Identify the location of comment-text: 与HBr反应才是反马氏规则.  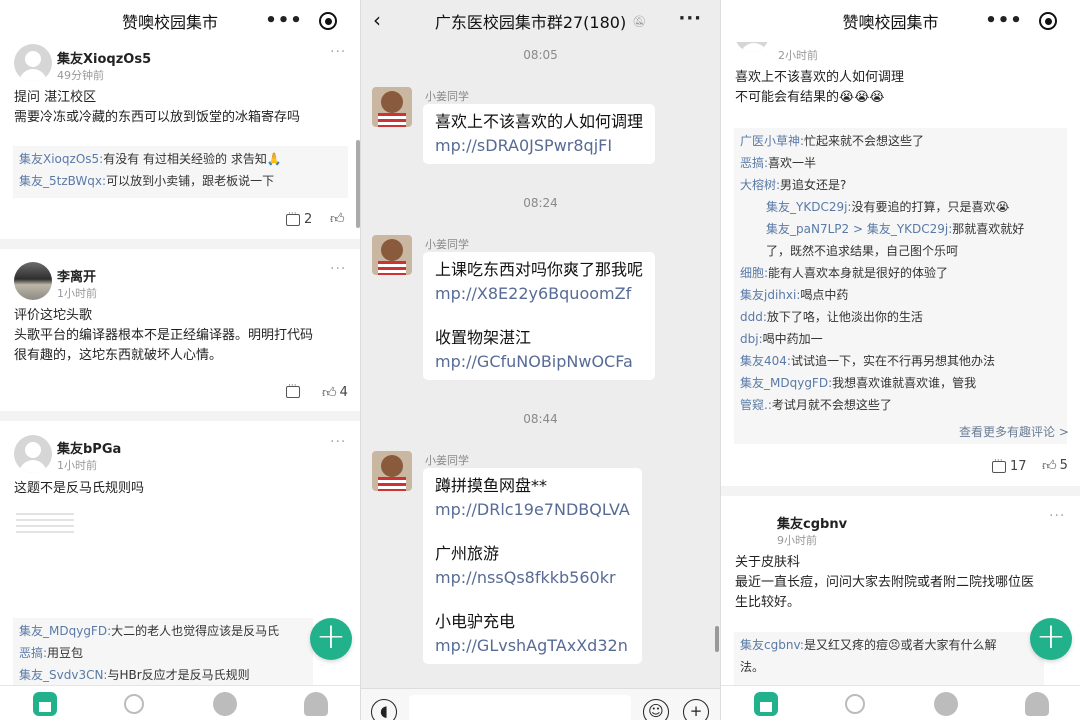
(178, 675).